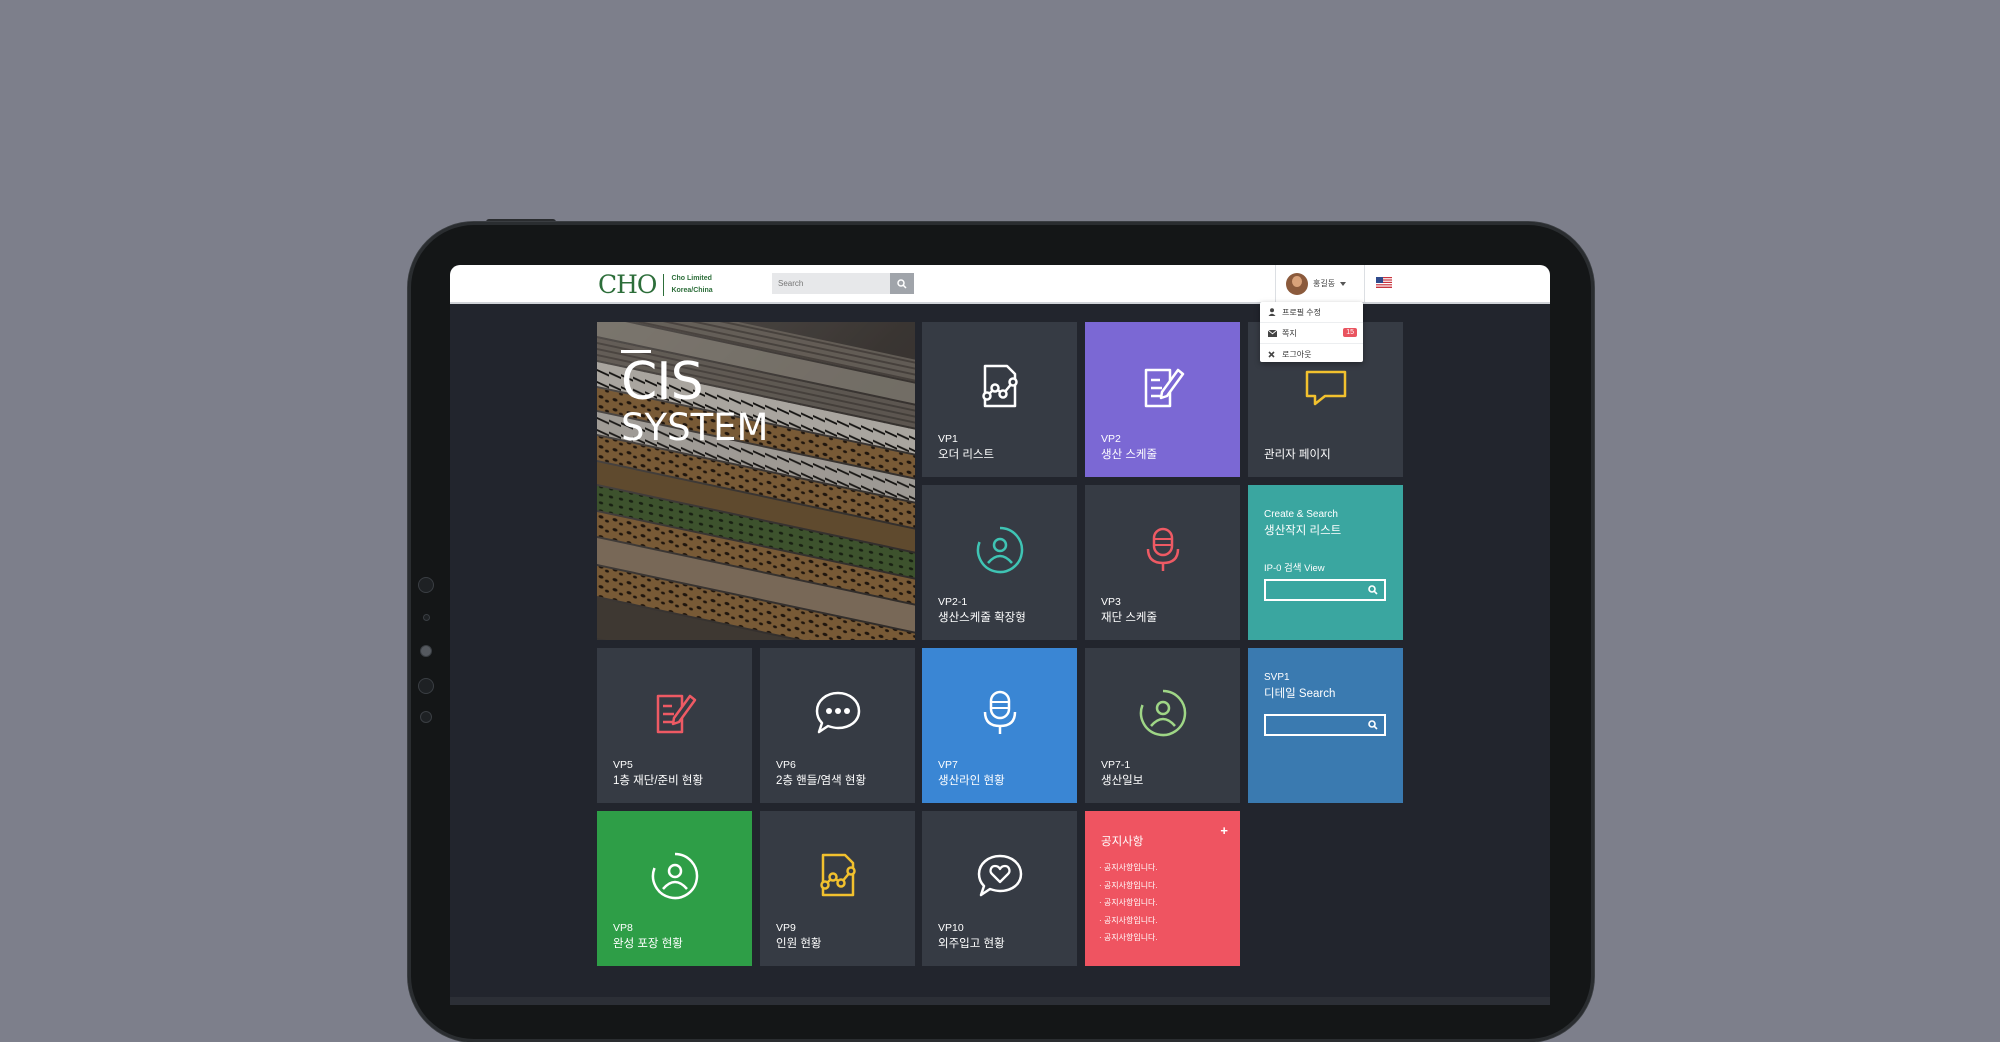  I want to click on tile-code: VP9, so click(786, 928).